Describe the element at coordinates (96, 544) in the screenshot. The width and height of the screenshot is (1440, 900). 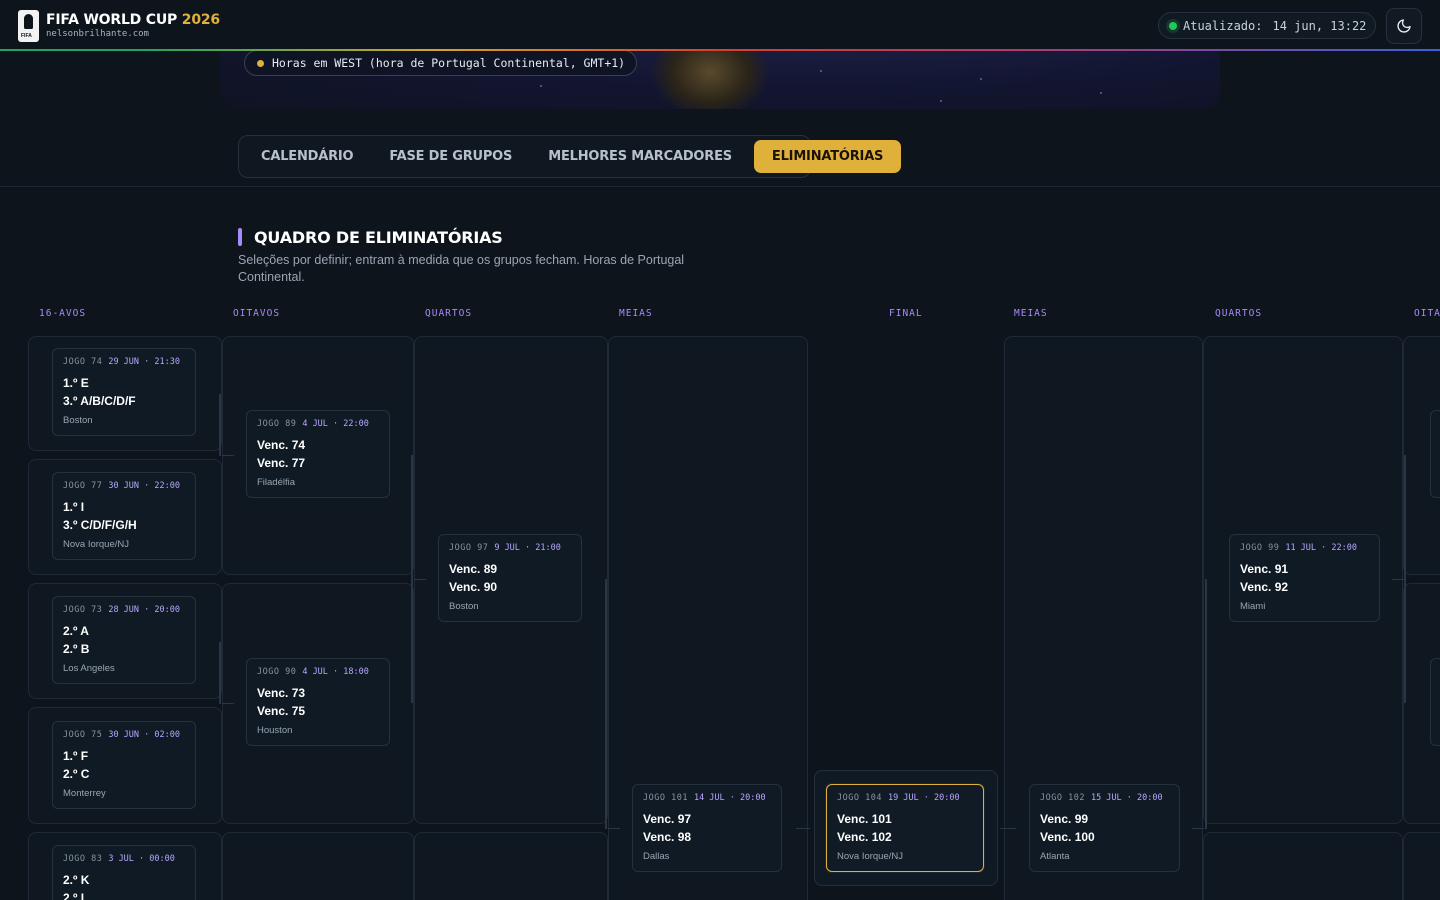
I see `match-venue: Nova Iorque/NJ` at that location.